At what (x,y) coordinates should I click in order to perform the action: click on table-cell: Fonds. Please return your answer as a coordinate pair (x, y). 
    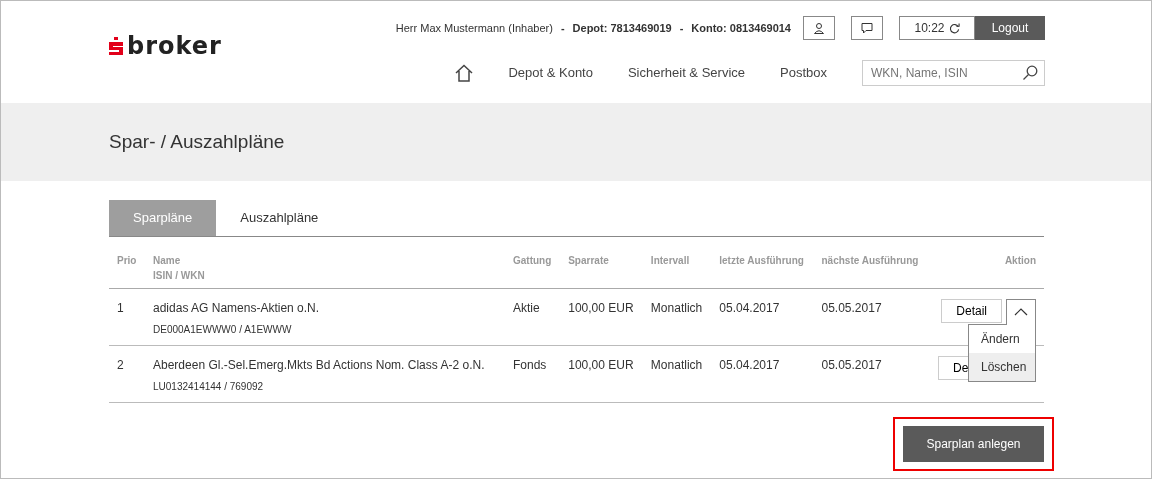
    Looking at the image, I should click on (530, 364).